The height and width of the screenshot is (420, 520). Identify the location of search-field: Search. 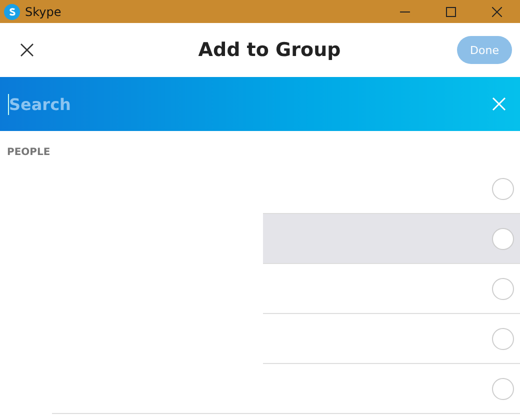
(260, 104).